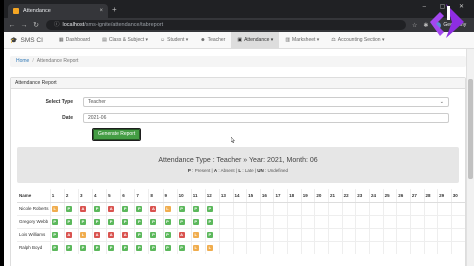 This screenshot has height=266, width=474. Describe the element at coordinates (22, 61) in the screenshot. I see `breadcrumb-home-link: Home` at that location.